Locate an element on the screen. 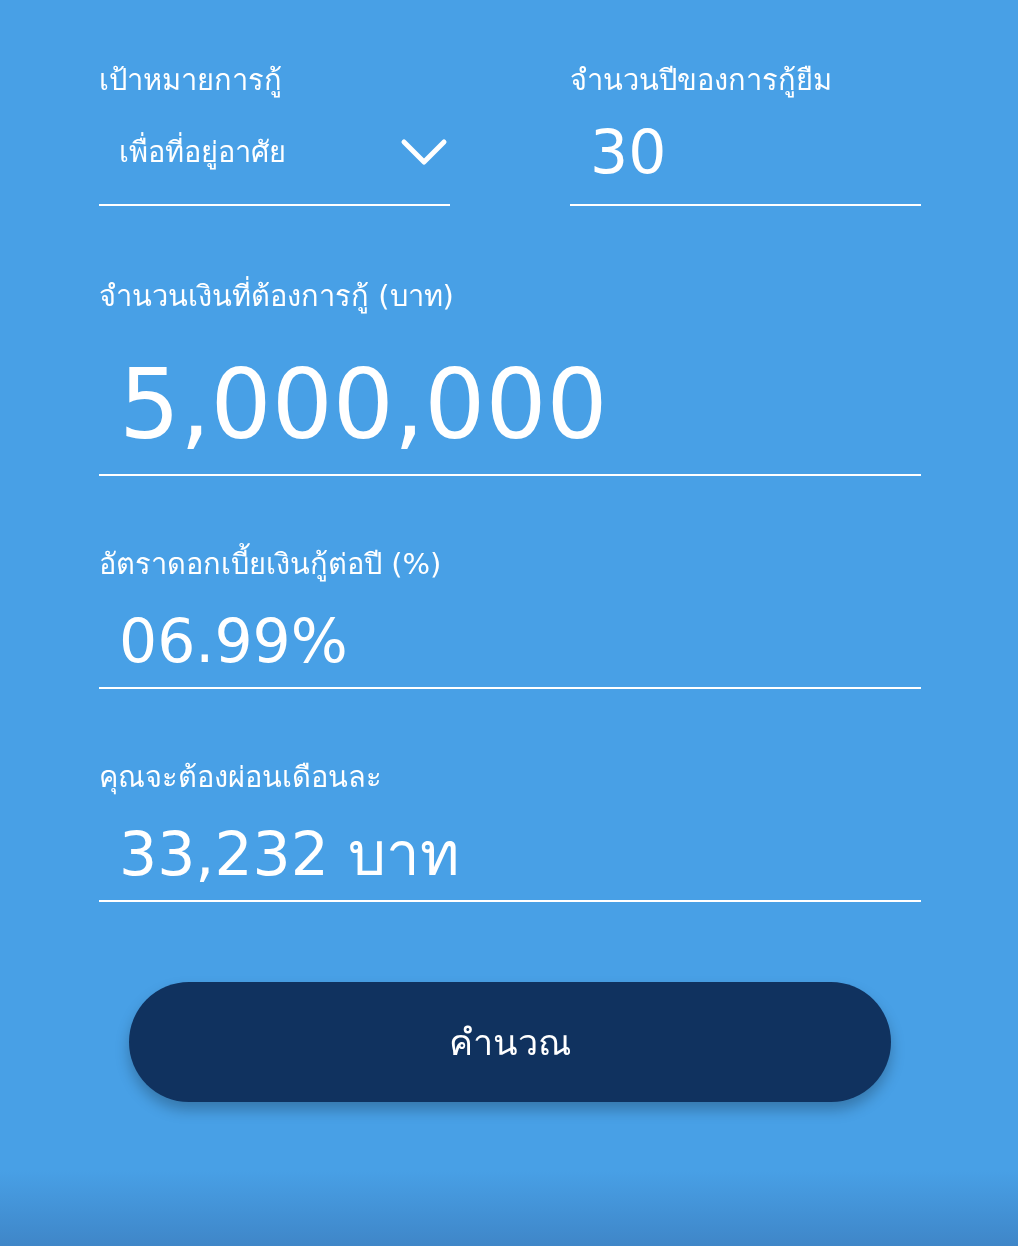 Image resolution: width=1018 pixels, height=1246 pixels. field-label: เป้าหมายการกู้ is located at coordinates (190, 81).